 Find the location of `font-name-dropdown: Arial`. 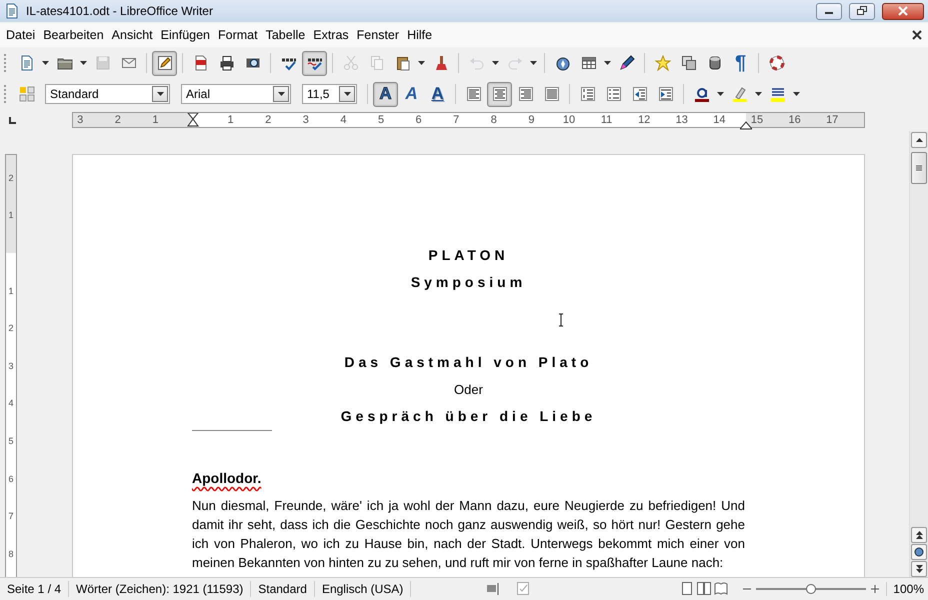

font-name-dropdown: Arial is located at coordinates (236, 94).